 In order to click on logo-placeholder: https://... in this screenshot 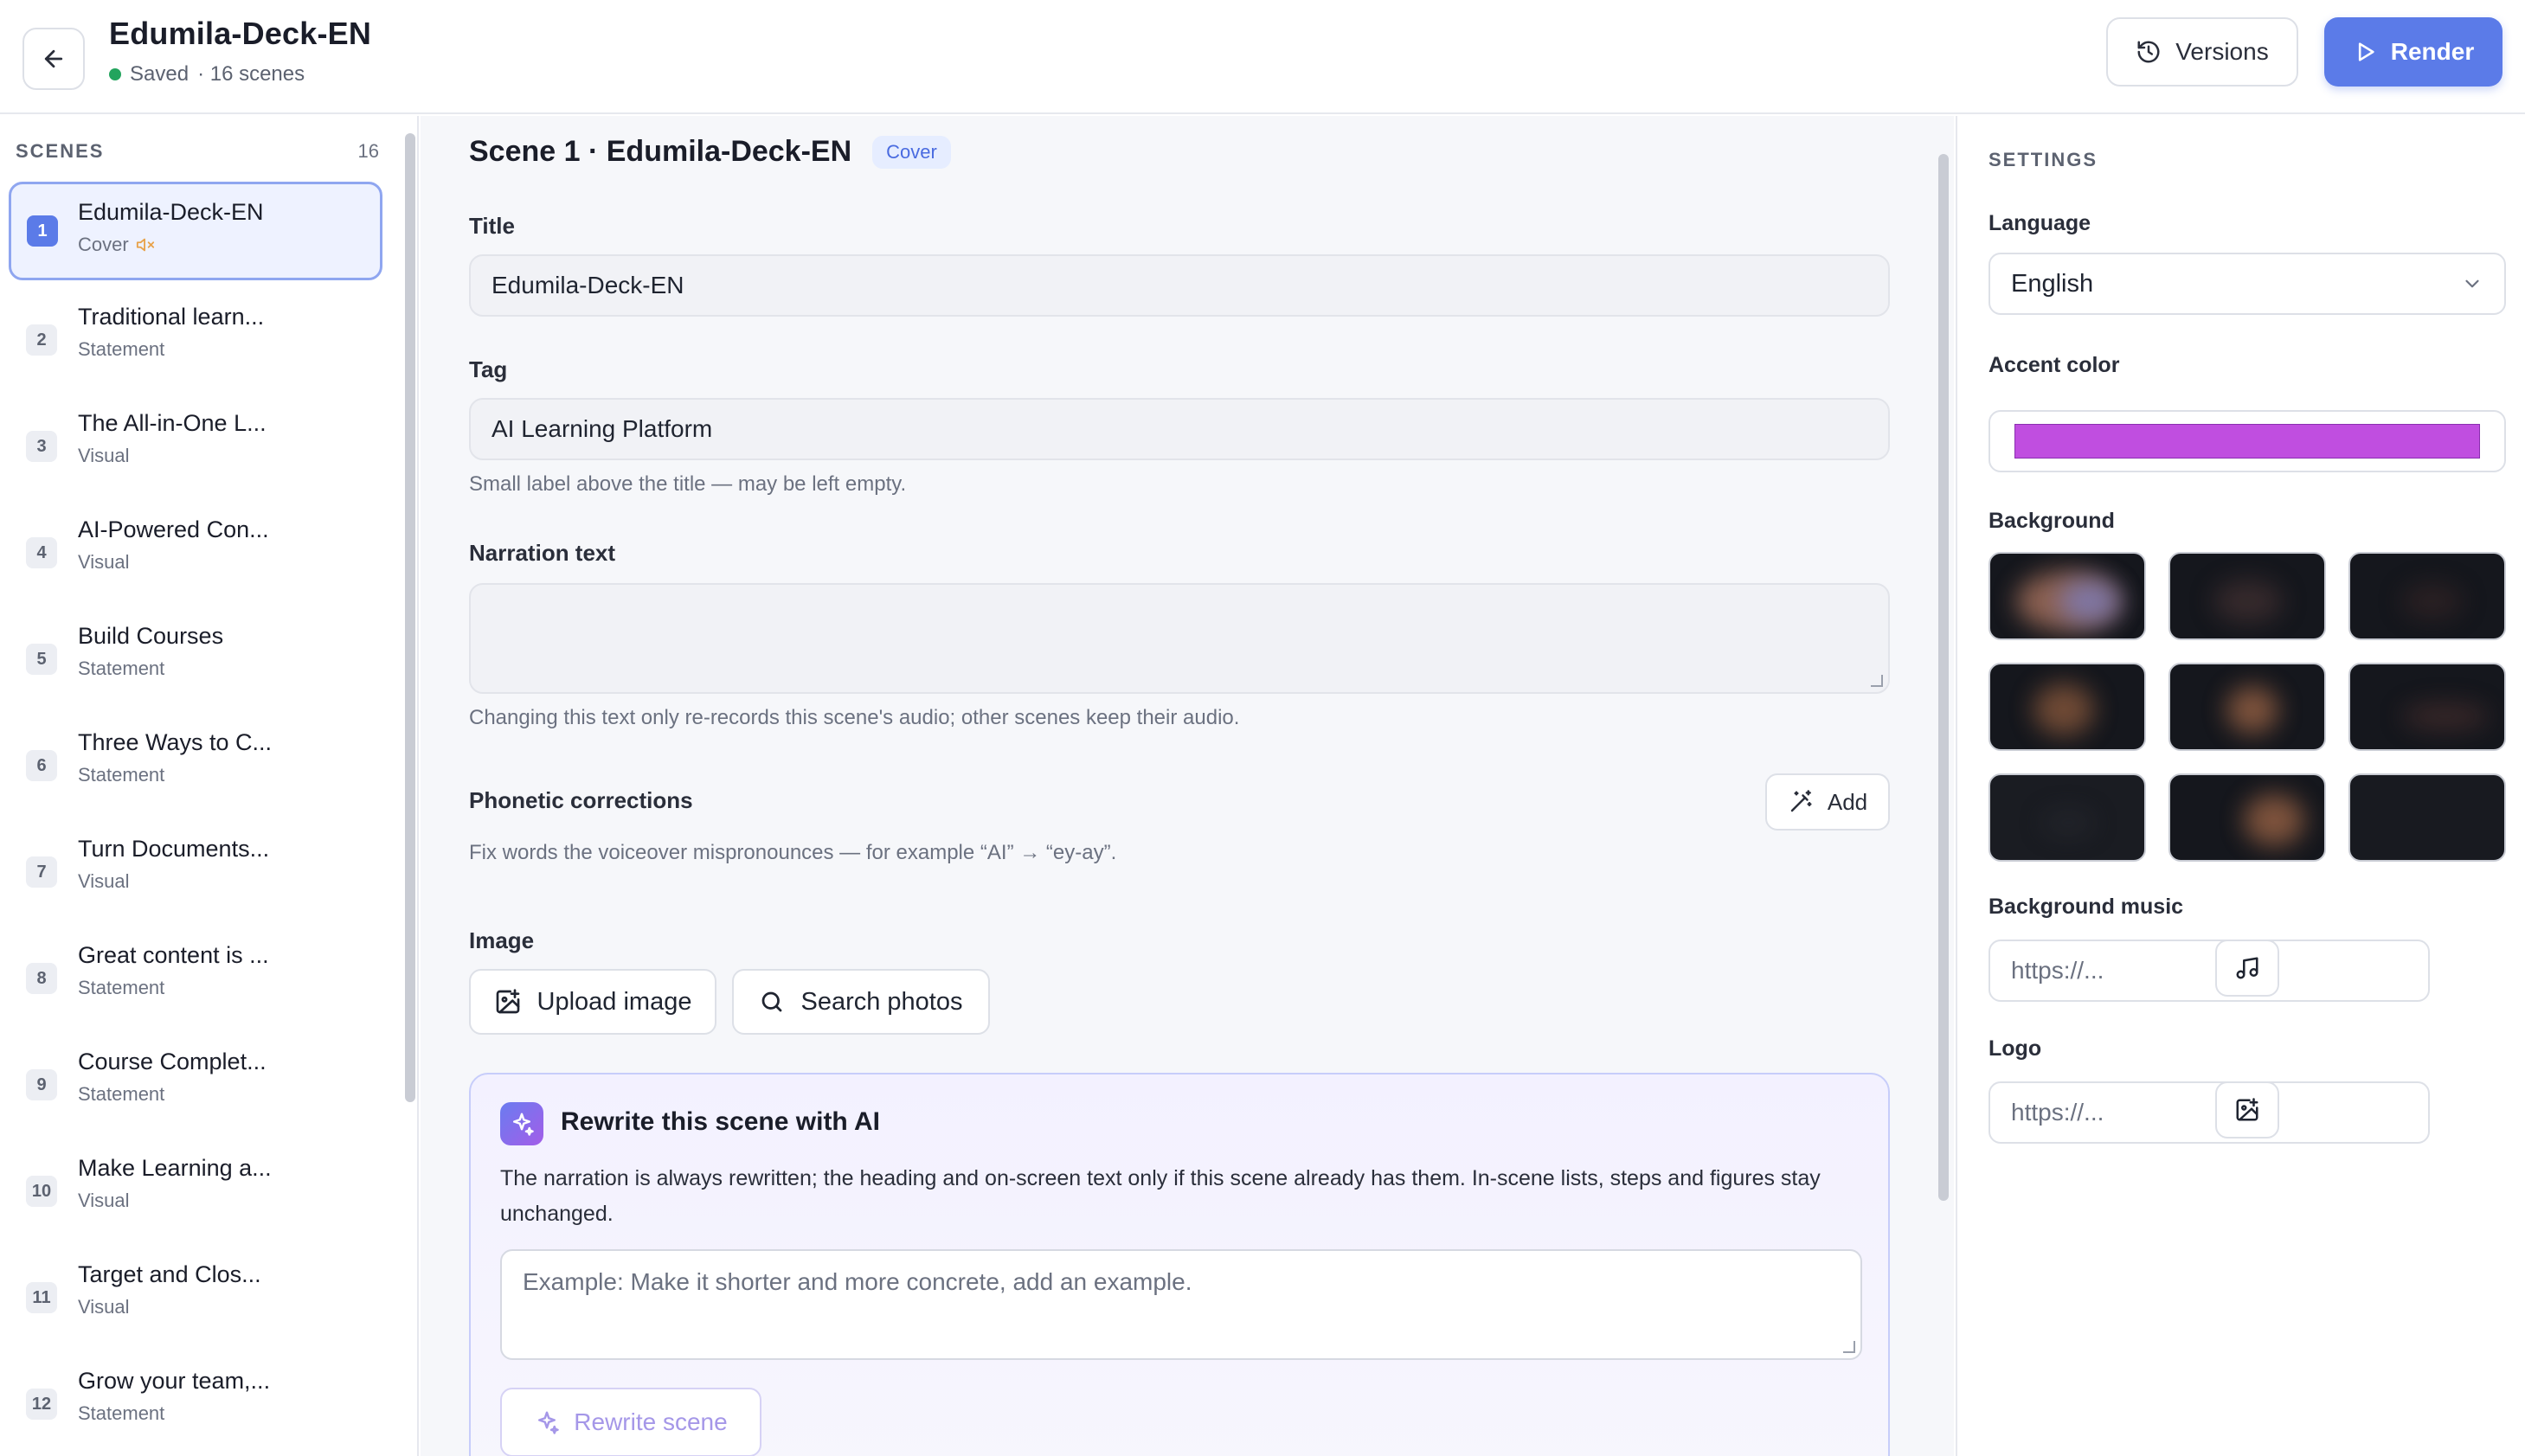, I will do `click(2057, 1112)`.